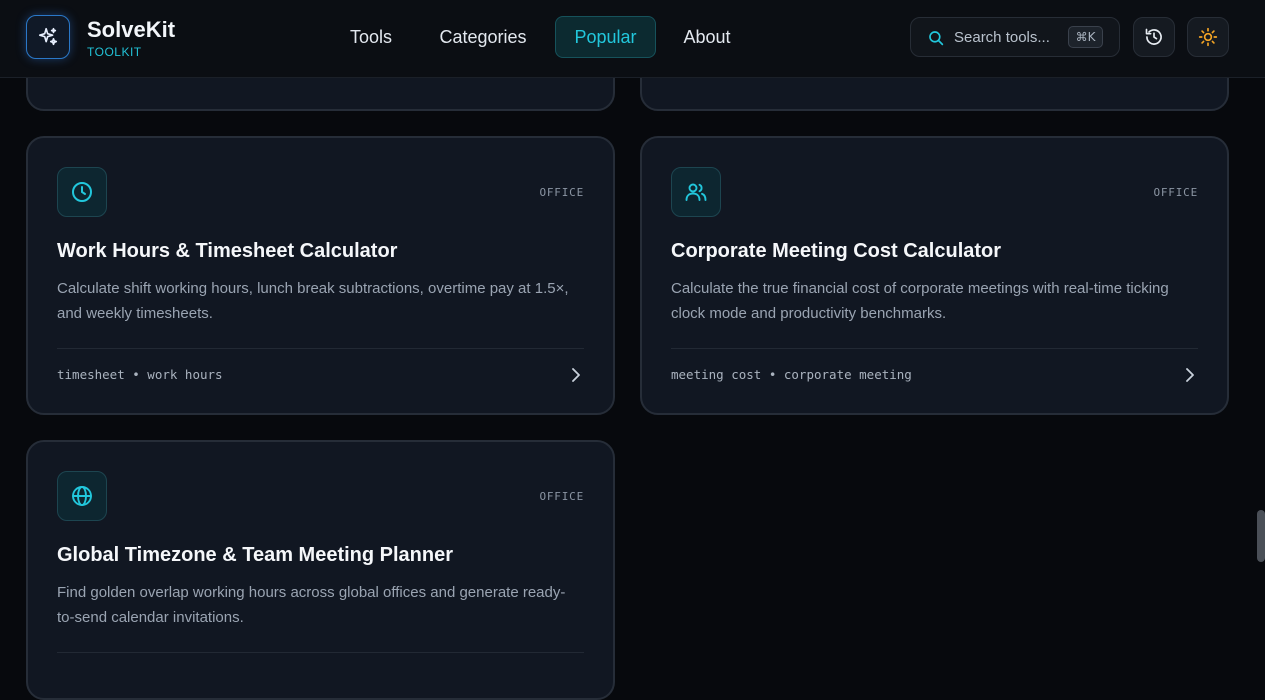  Describe the element at coordinates (605, 37) in the screenshot. I see `nav-popular: Popular` at that location.